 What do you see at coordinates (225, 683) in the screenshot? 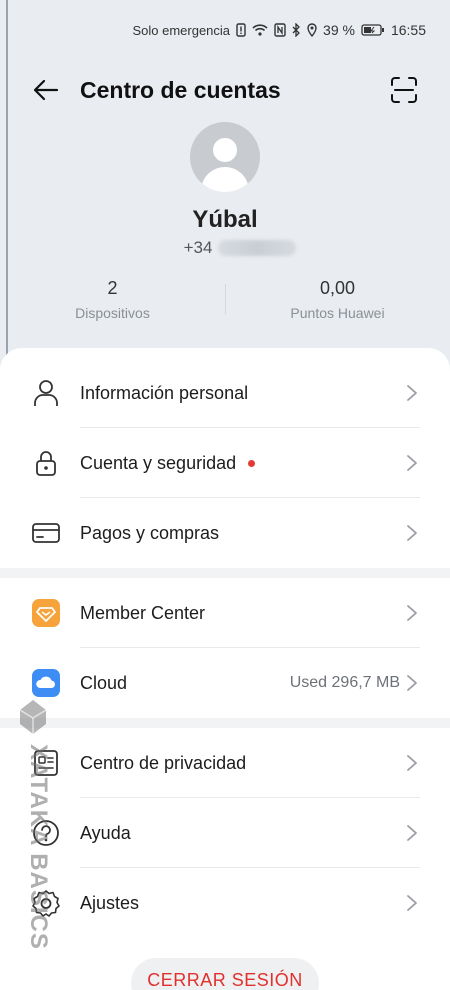
I see `menu-item-cloud: Cloud Used 296,7 MB` at bounding box center [225, 683].